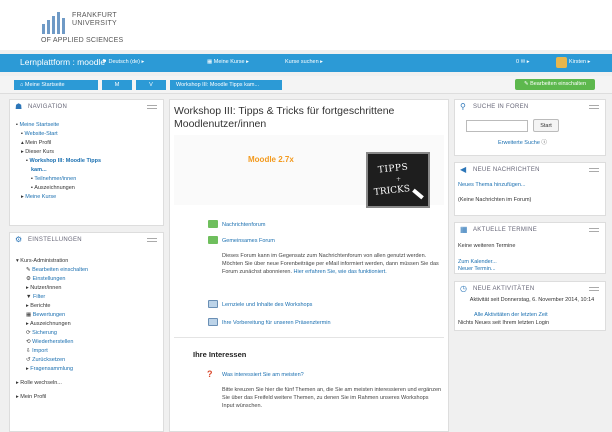 This screenshot has height=432, width=612. What do you see at coordinates (530, 189) in the screenshot?
I see `news-block: ◀ NEUE NACHRICHTEN` at bounding box center [530, 189].